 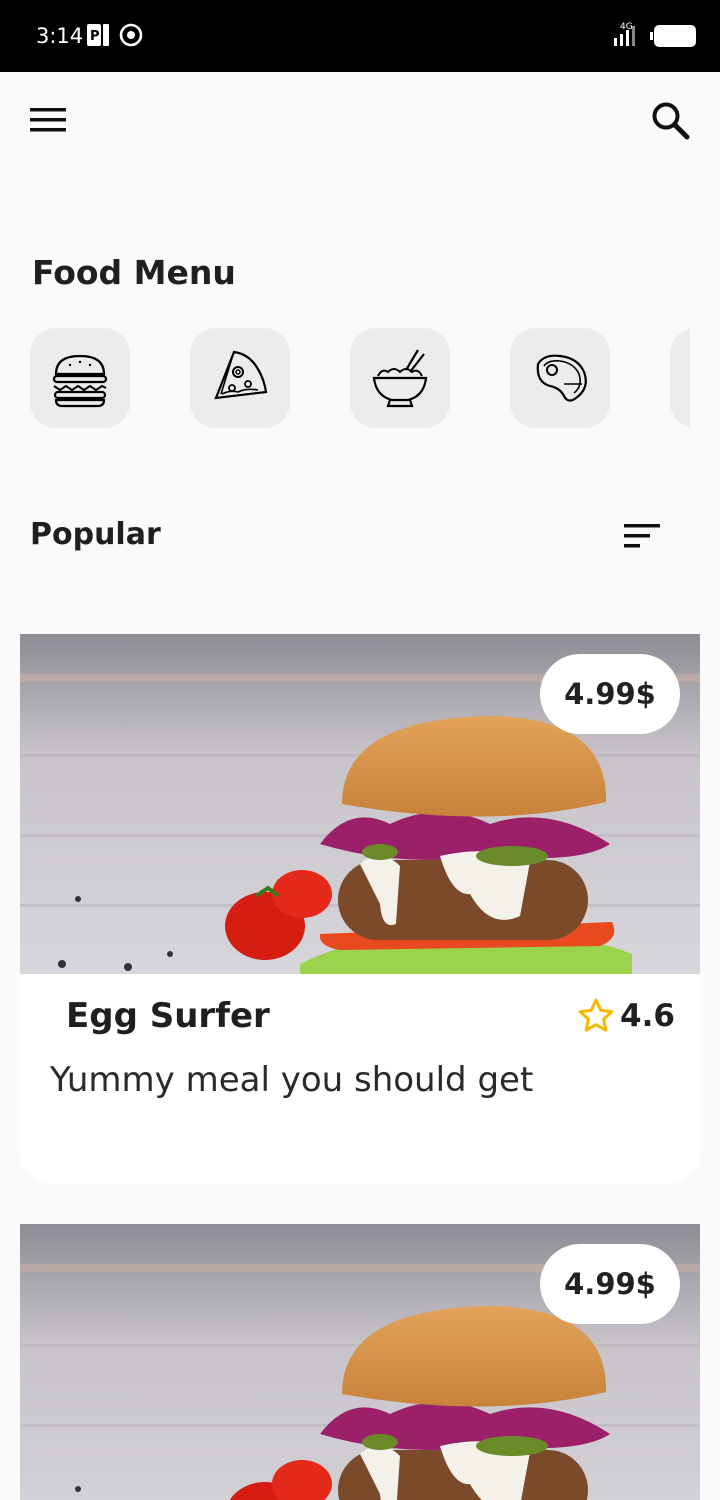 What do you see at coordinates (134, 272) in the screenshot?
I see `food-menu-title: Food Menu` at bounding box center [134, 272].